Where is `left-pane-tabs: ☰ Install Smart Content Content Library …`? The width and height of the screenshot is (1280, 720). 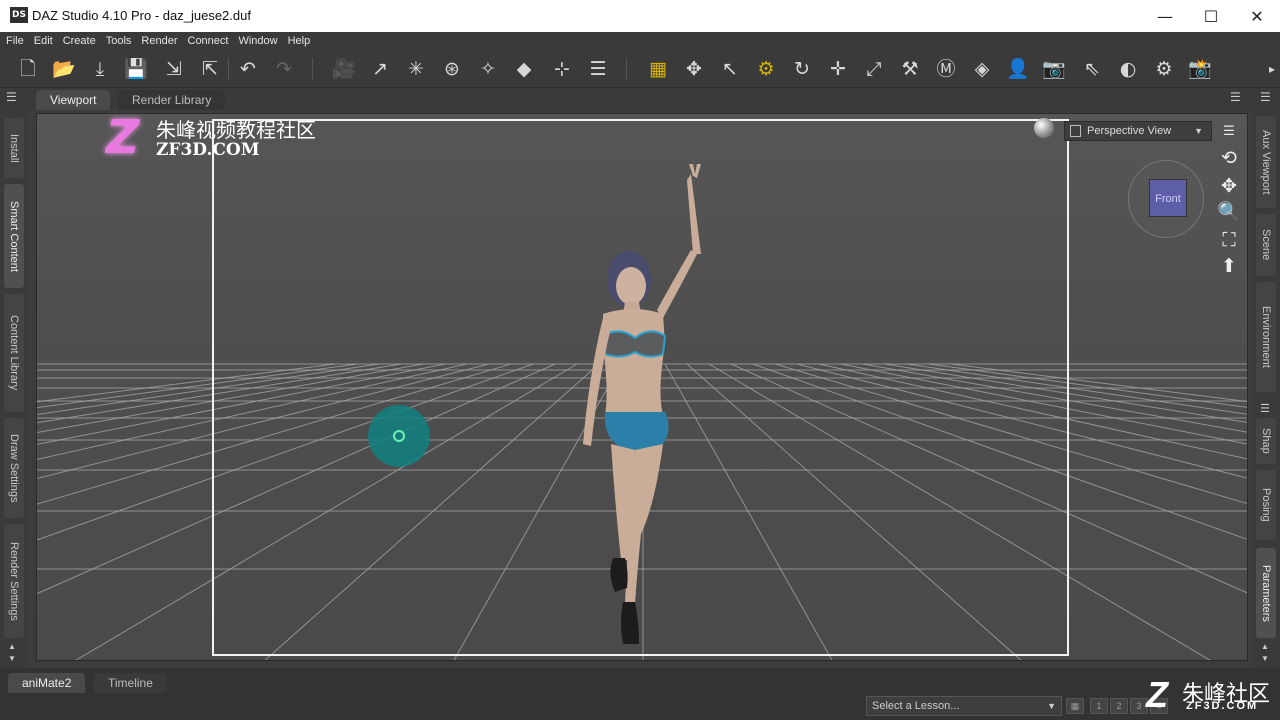 left-pane-tabs: ☰ Install Smart Content Content Library … is located at coordinates (14, 378).